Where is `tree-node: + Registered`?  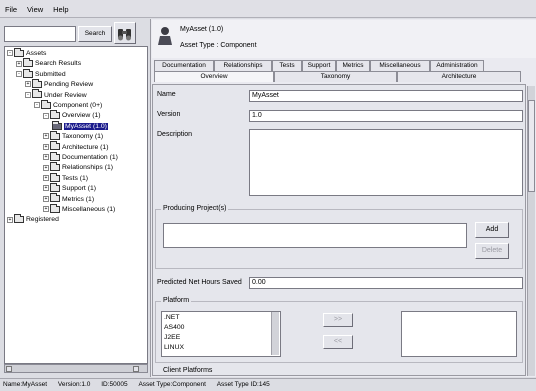
tree-node: + Registered is located at coordinates (33, 219).